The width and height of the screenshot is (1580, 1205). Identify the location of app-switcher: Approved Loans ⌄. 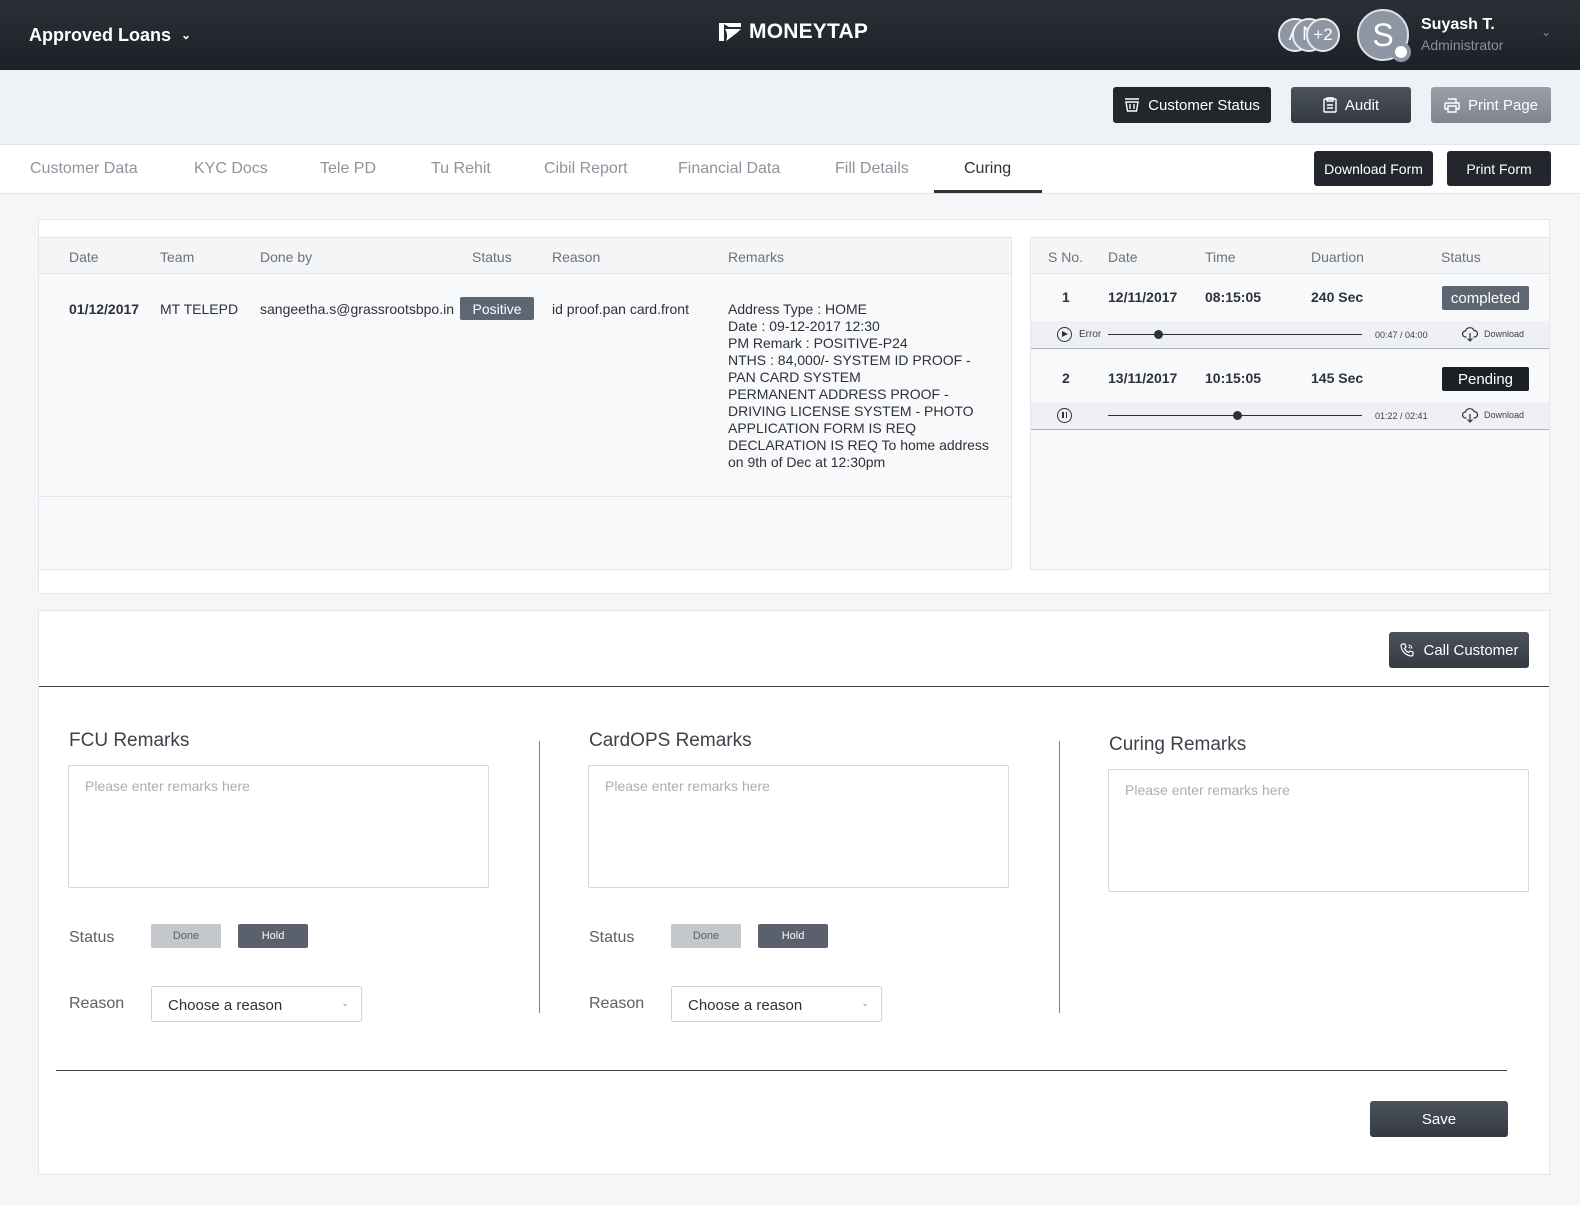
(110, 35).